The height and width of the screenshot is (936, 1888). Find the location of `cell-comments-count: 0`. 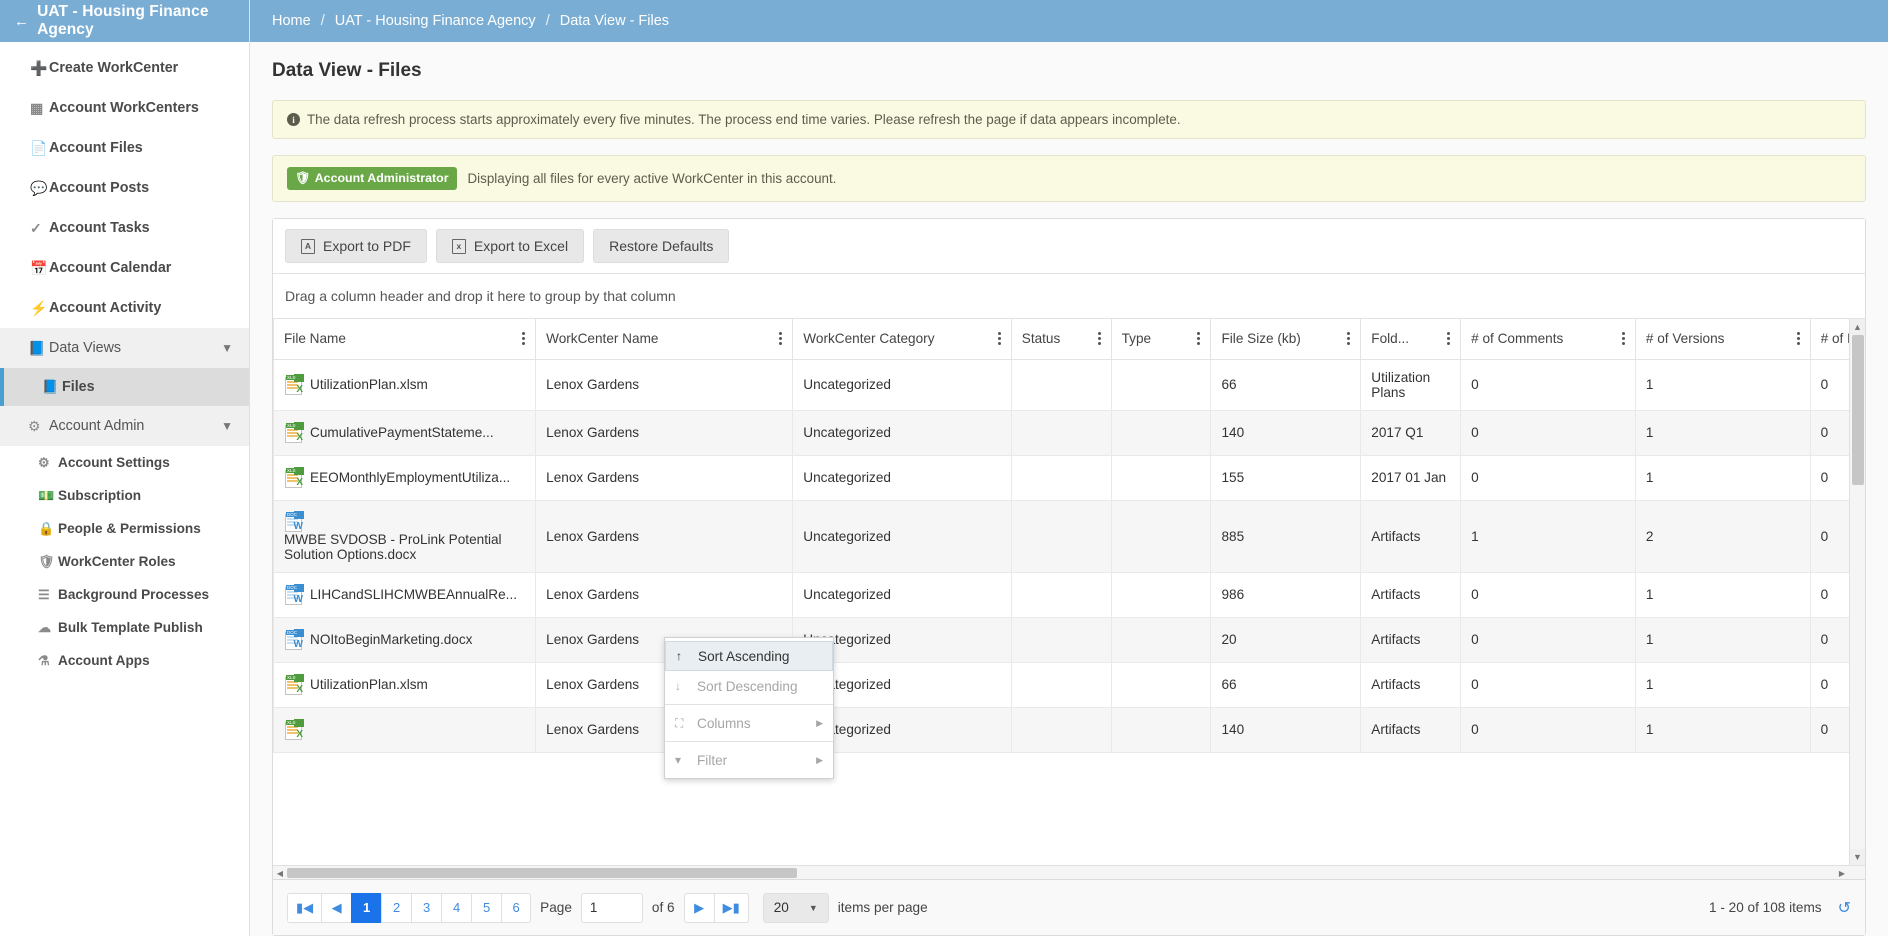

cell-comments-count: 0 is located at coordinates (1548, 594).